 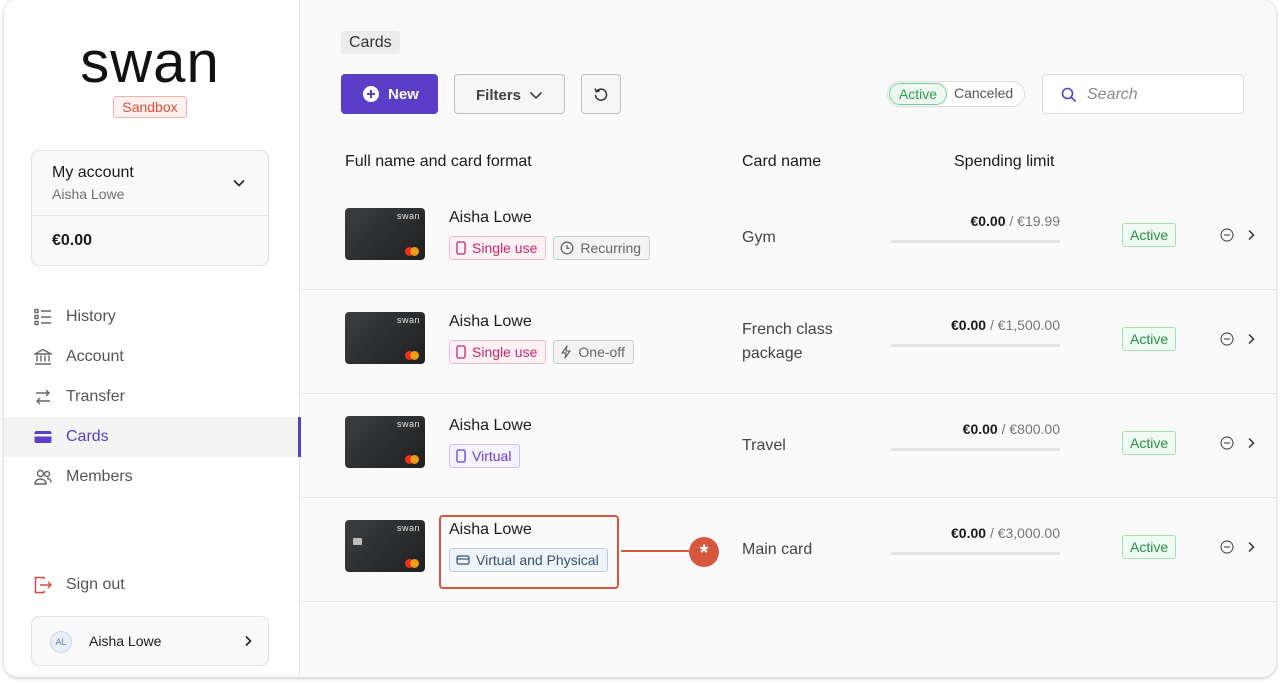 What do you see at coordinates (438, 161) in the screenshot?
I see `column-header-full-name: Full name and card format` at bounding box center [438, 161].